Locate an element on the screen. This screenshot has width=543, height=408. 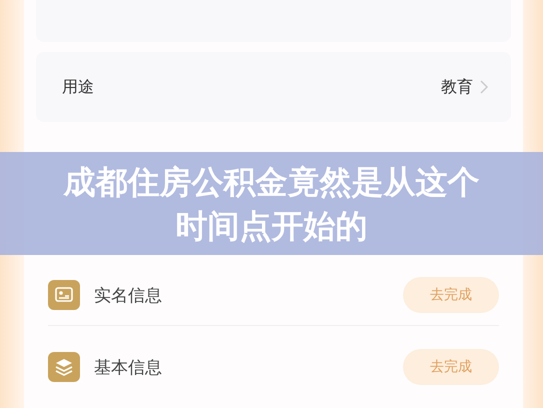
row-value: 教育 is located at coordinates (457, 87).